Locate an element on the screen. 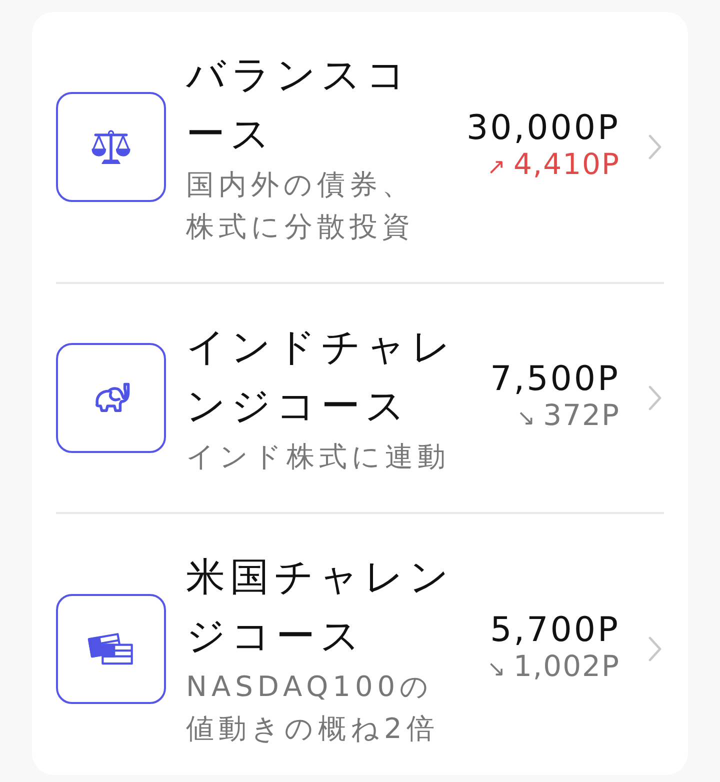 The image size is (720, 782). course-title: インドチャレンジコース is located at coordinates (321, 377).